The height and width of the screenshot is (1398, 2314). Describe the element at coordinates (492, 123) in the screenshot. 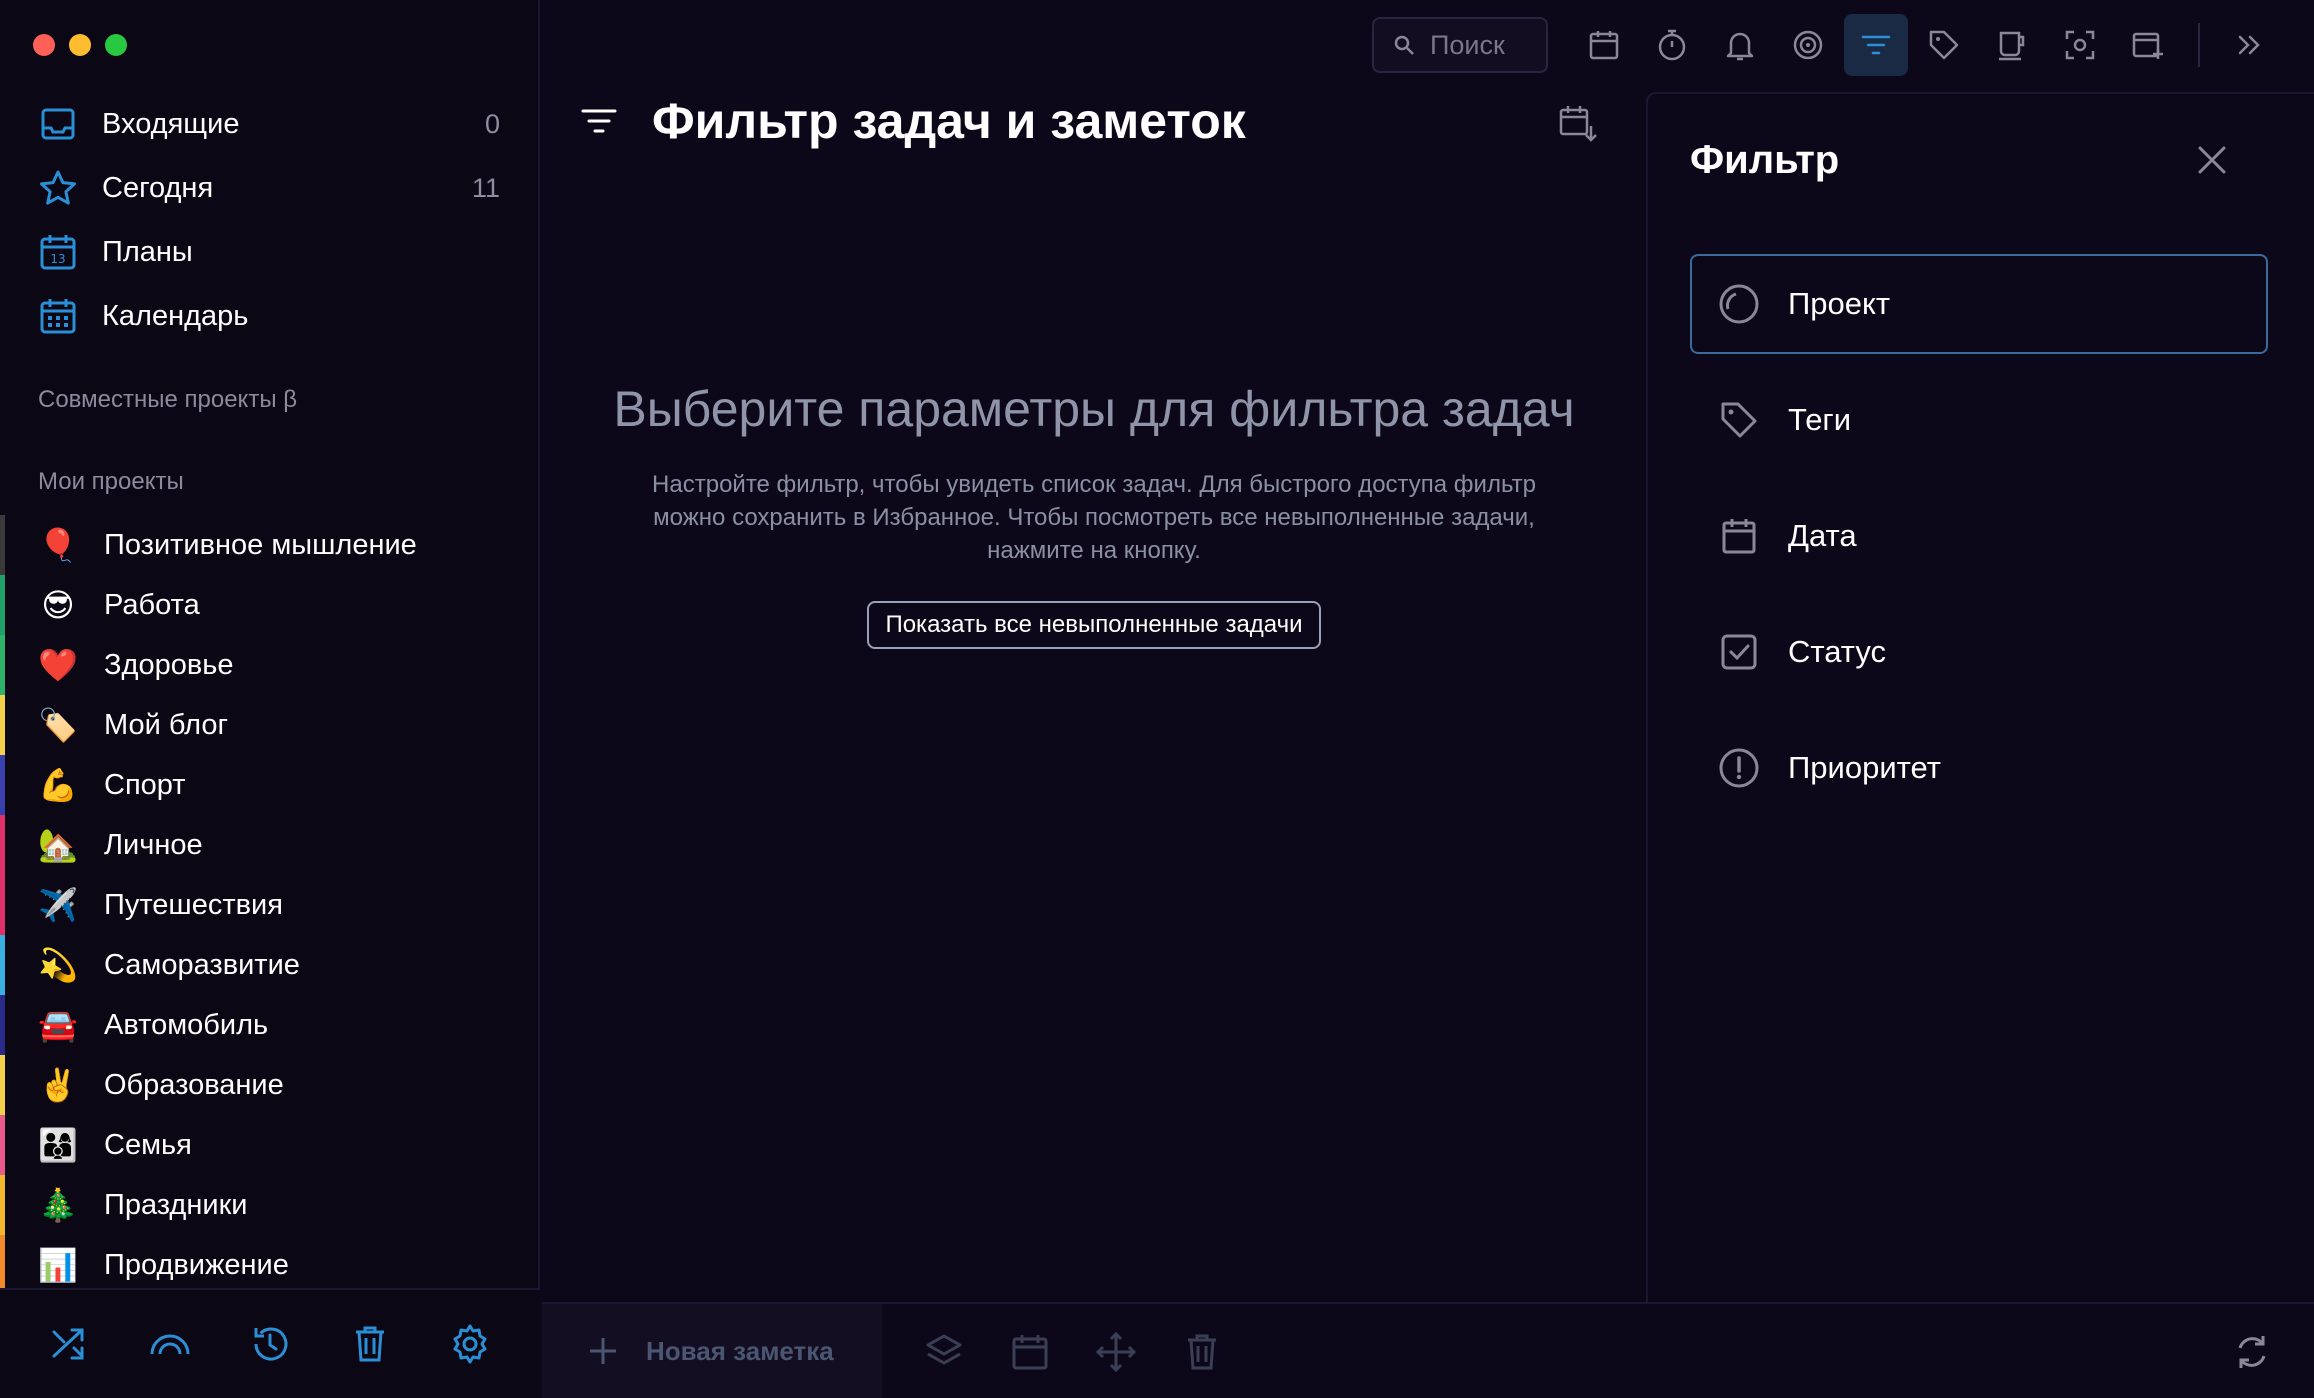

I see `nav-count: 0` at that location.